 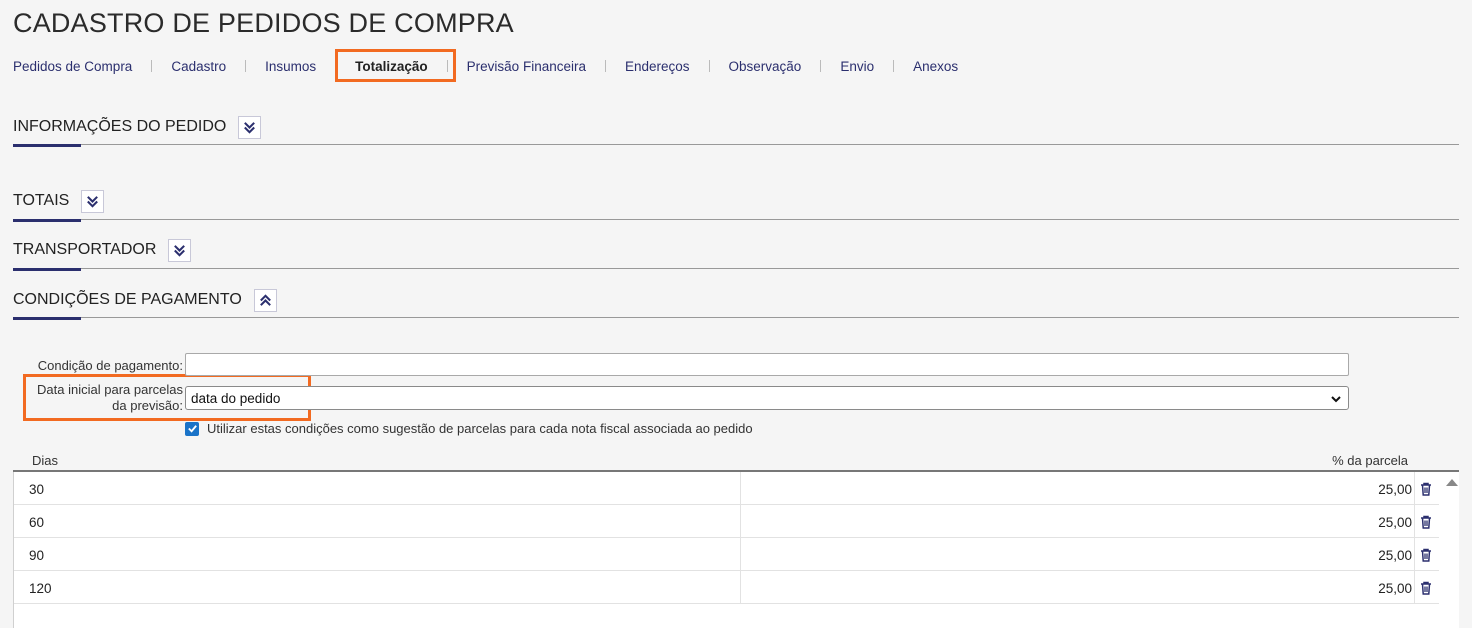 I want to click on cell-dias: 60, so click(x=36, y=522).